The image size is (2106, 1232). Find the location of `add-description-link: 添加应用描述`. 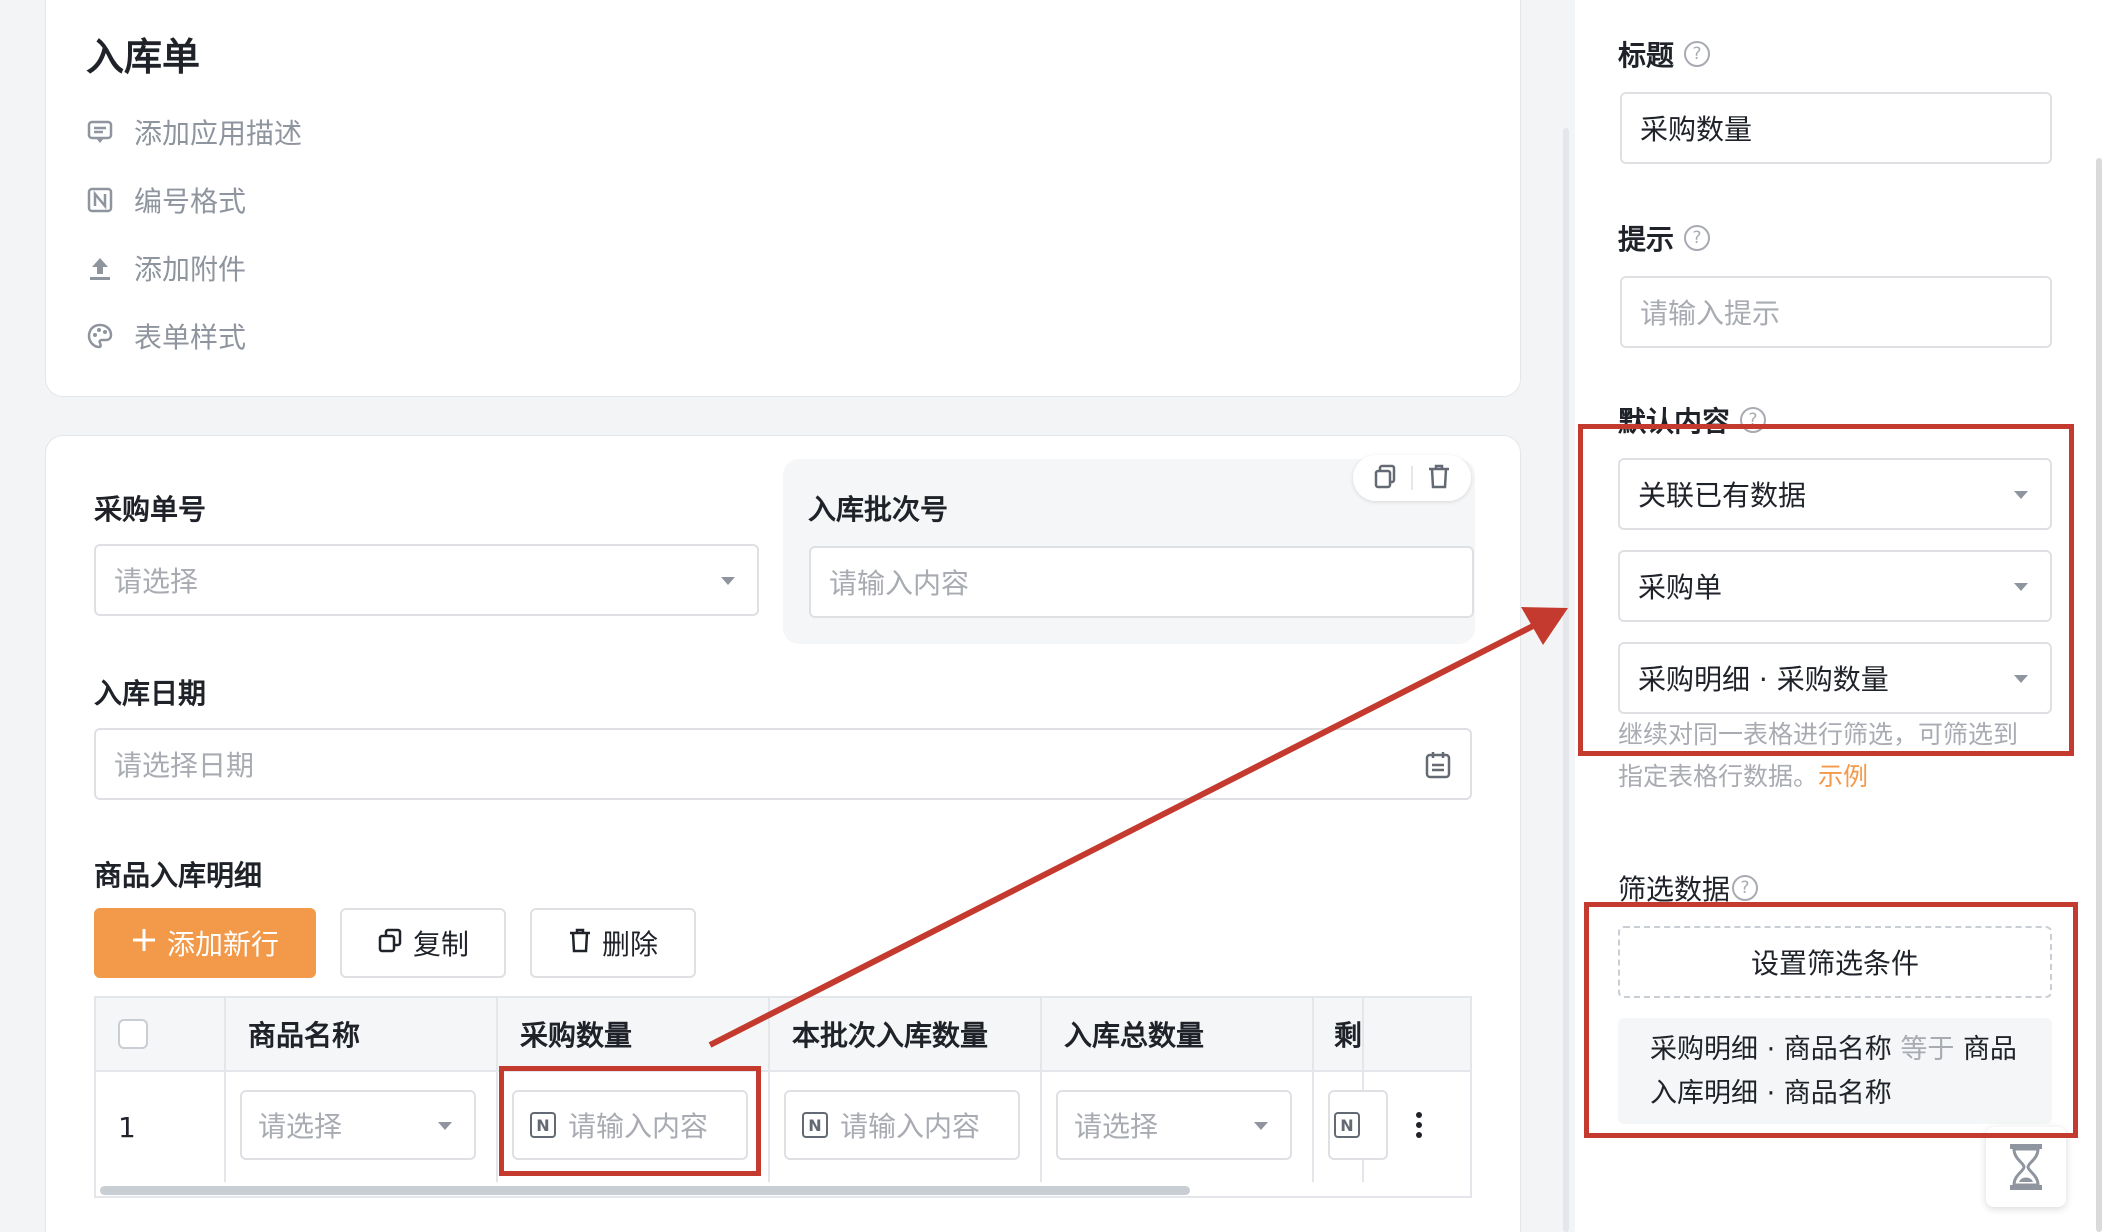

add-description-link: 添加应用描述 is located at coordinates (194, 132).